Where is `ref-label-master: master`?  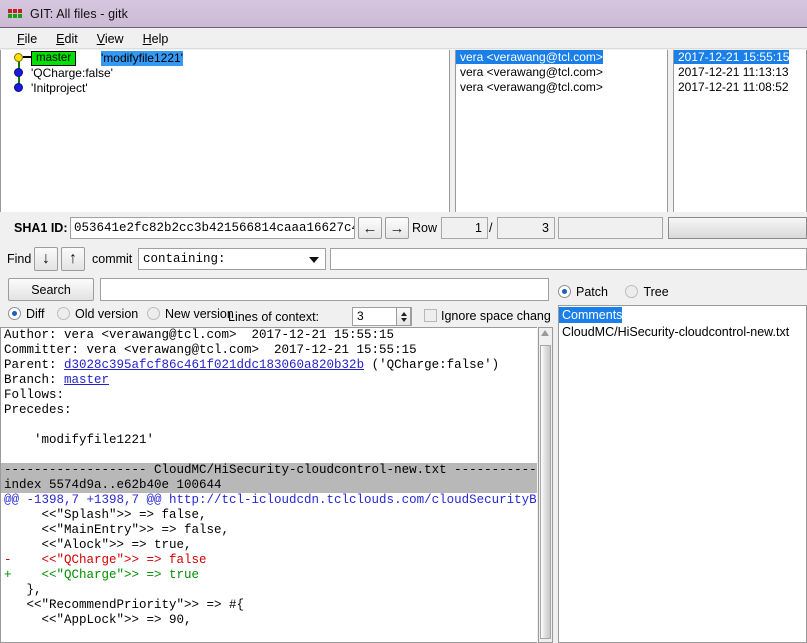
ref-label-master: master is located at coordinates (54, 58).